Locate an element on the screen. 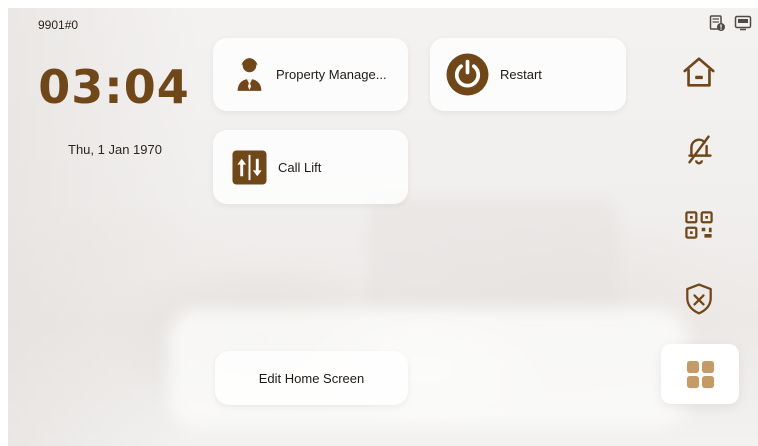 This screenshot has height=446, width=758. elevator-icon is located at coordinates (249, 167).